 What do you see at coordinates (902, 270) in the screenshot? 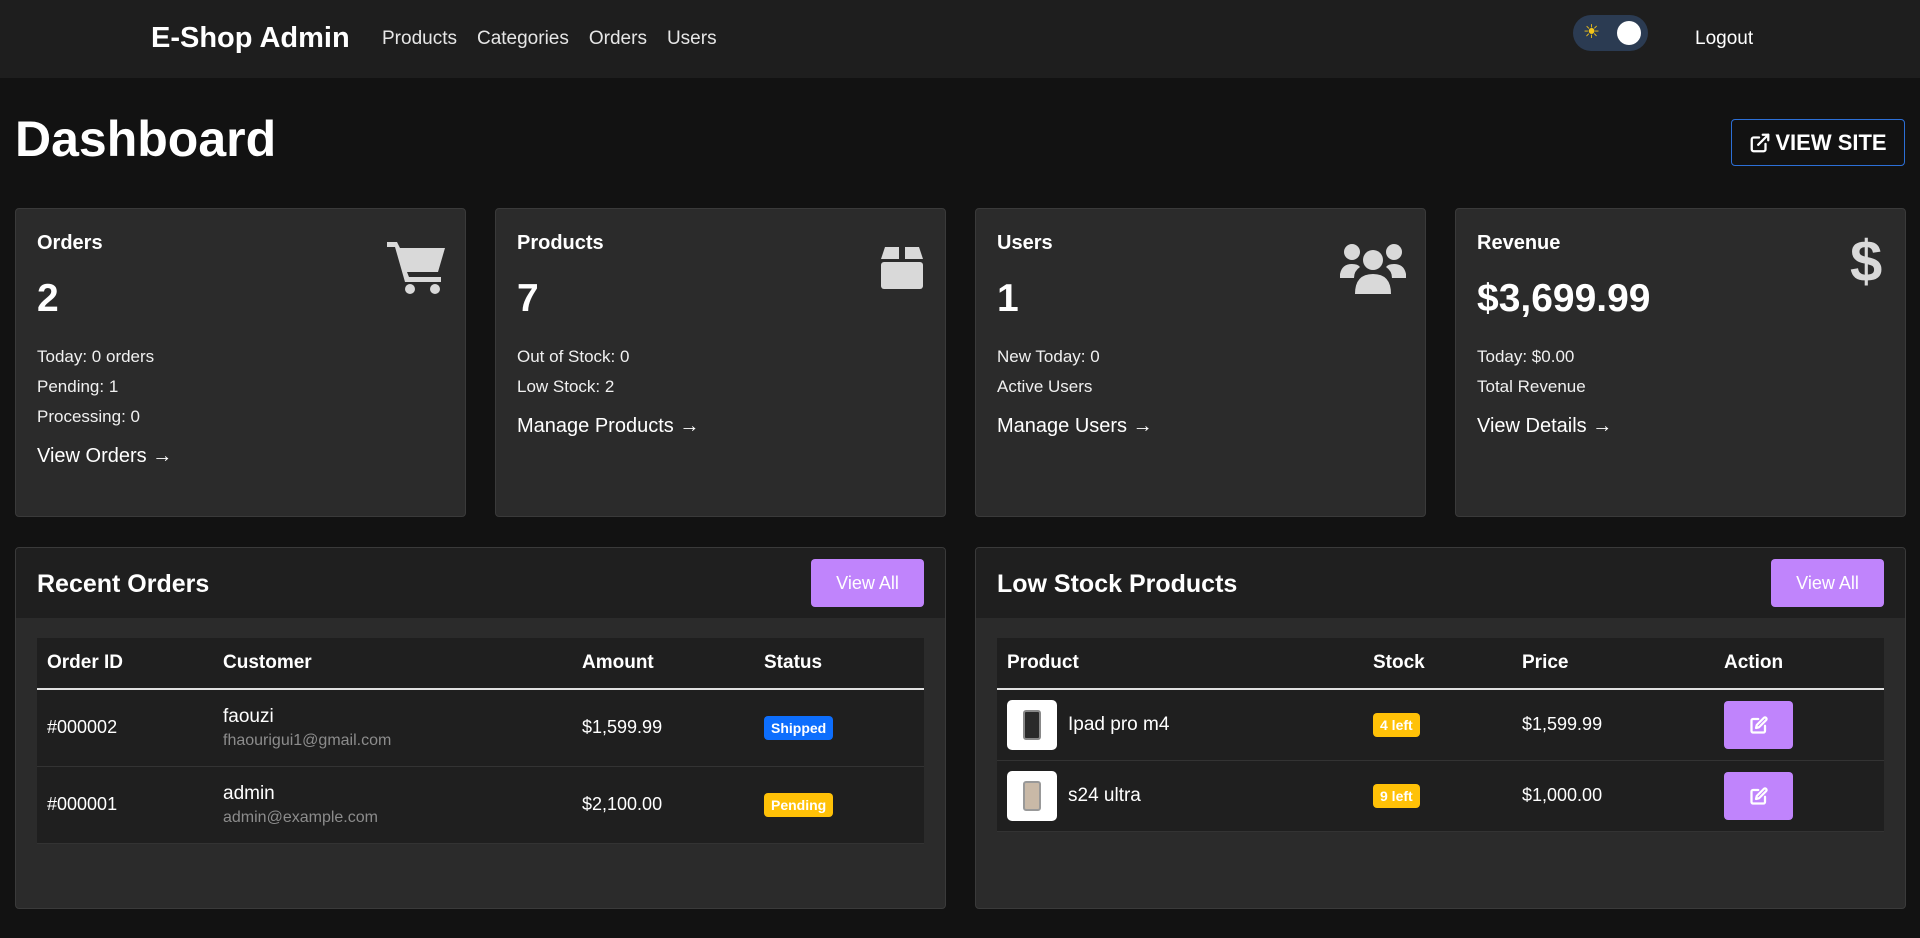
I see `box-icon` at bounding box center [902, 270].